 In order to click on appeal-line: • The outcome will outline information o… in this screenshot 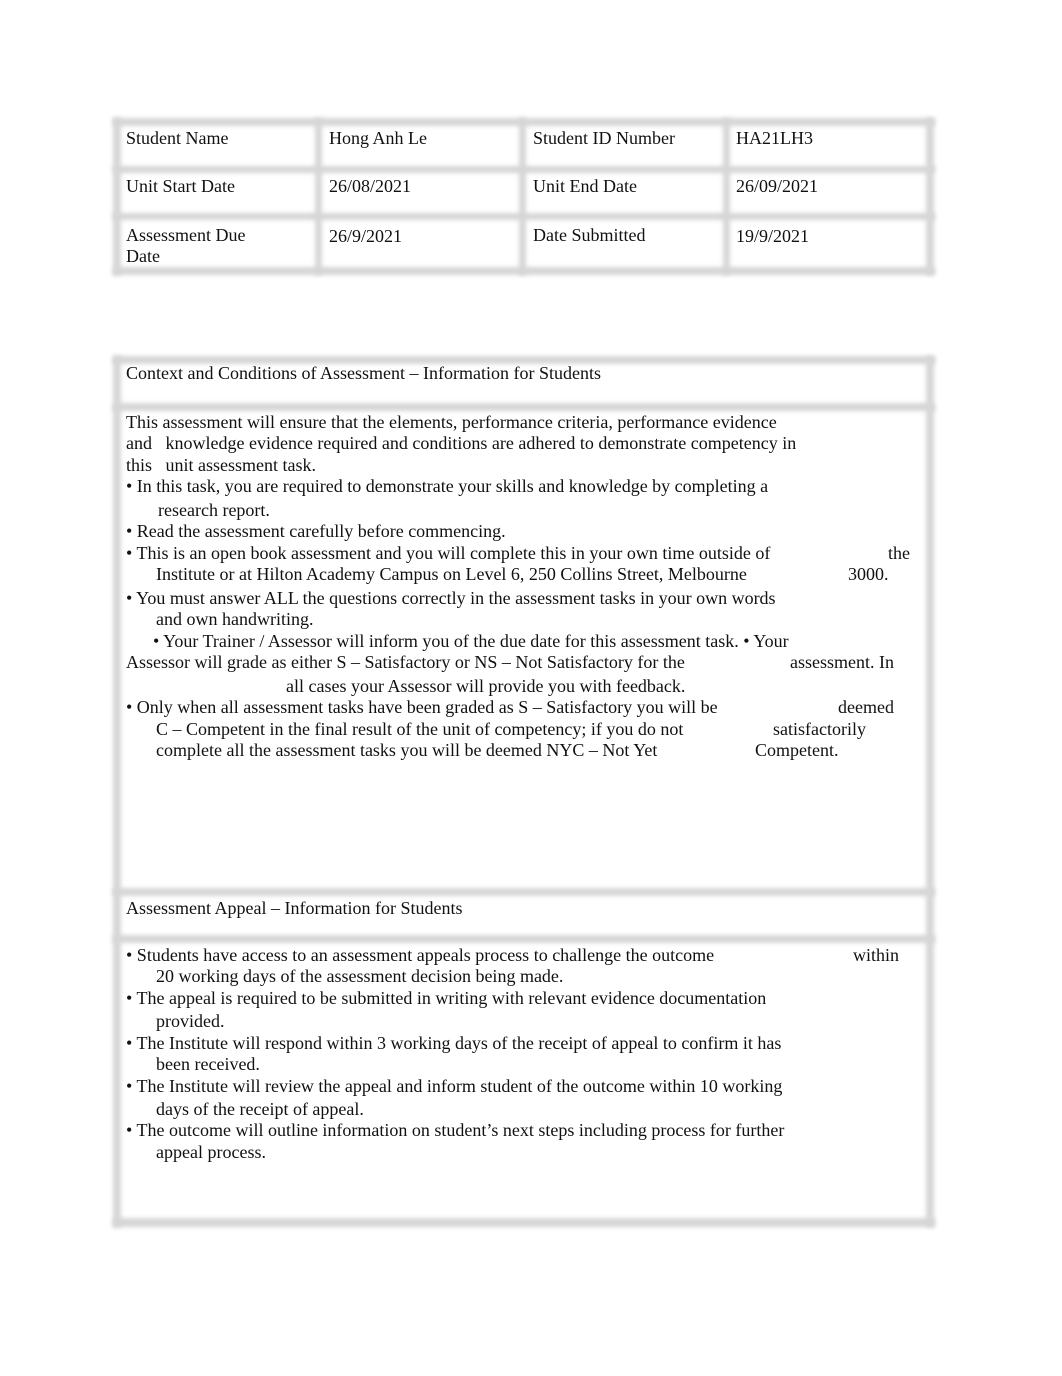, I will do `click(455, 1130)`.